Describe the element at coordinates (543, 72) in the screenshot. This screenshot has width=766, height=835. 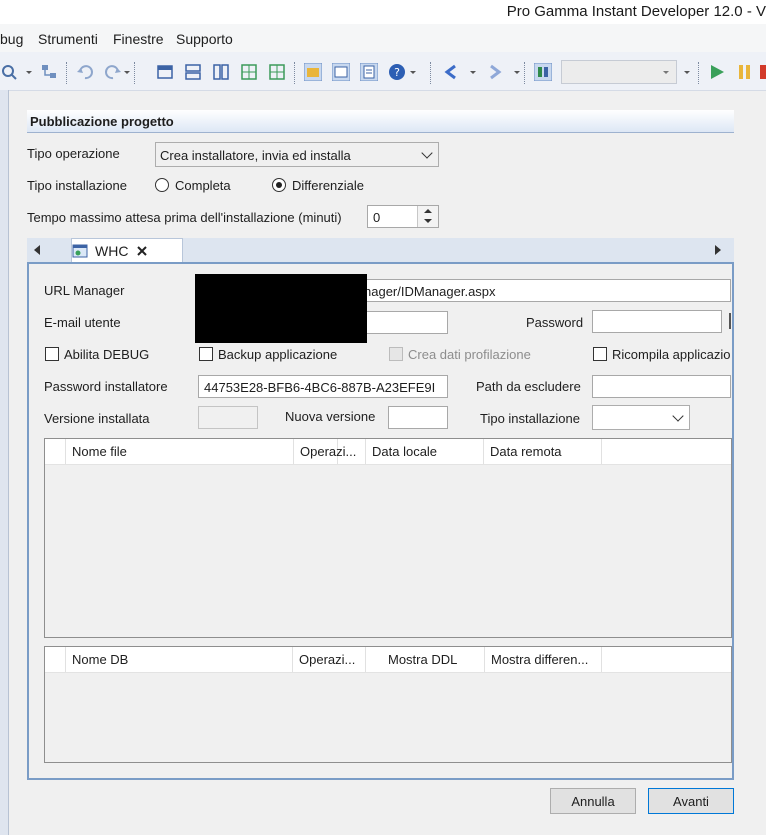
I see `panel-icon` at that location.